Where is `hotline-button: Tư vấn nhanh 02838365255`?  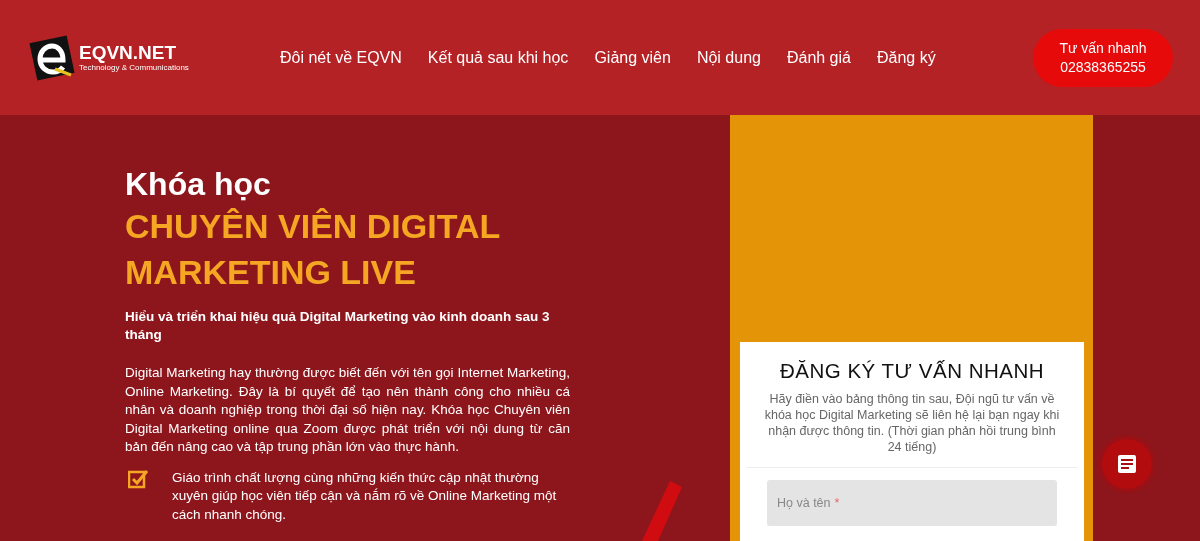 hotline-button: Tư vấn nhanh 02838365255 is located at coordinates (1103, 57).